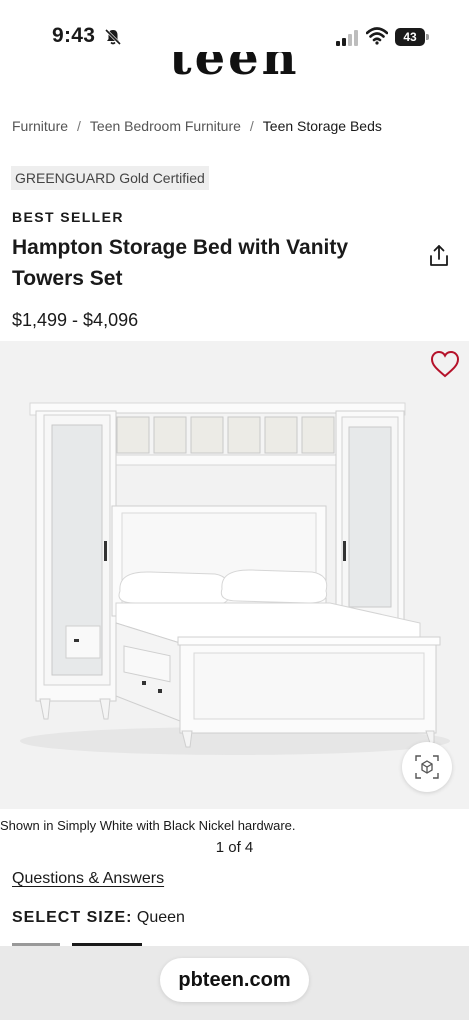 The image size is (469, 1020). I want to click on image-counter: 1 of 4, so click(234, 847).